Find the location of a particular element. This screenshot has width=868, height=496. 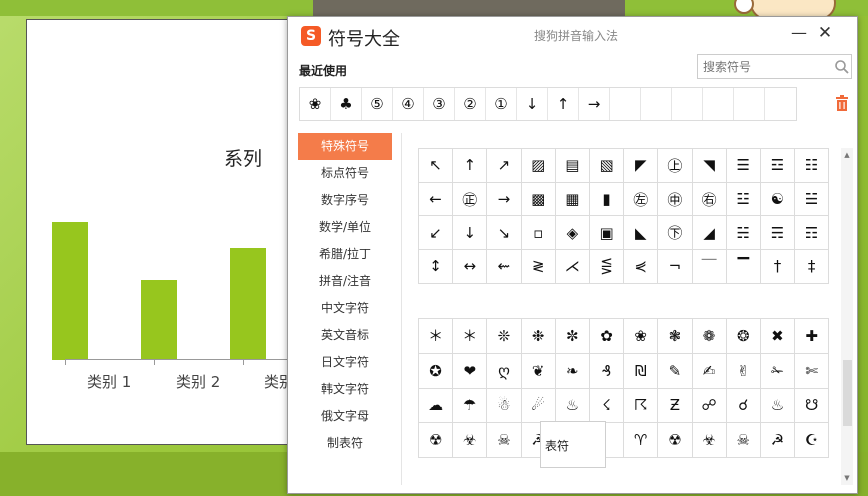

symbol-cell: ☯ is located at coordinates (778, 199).